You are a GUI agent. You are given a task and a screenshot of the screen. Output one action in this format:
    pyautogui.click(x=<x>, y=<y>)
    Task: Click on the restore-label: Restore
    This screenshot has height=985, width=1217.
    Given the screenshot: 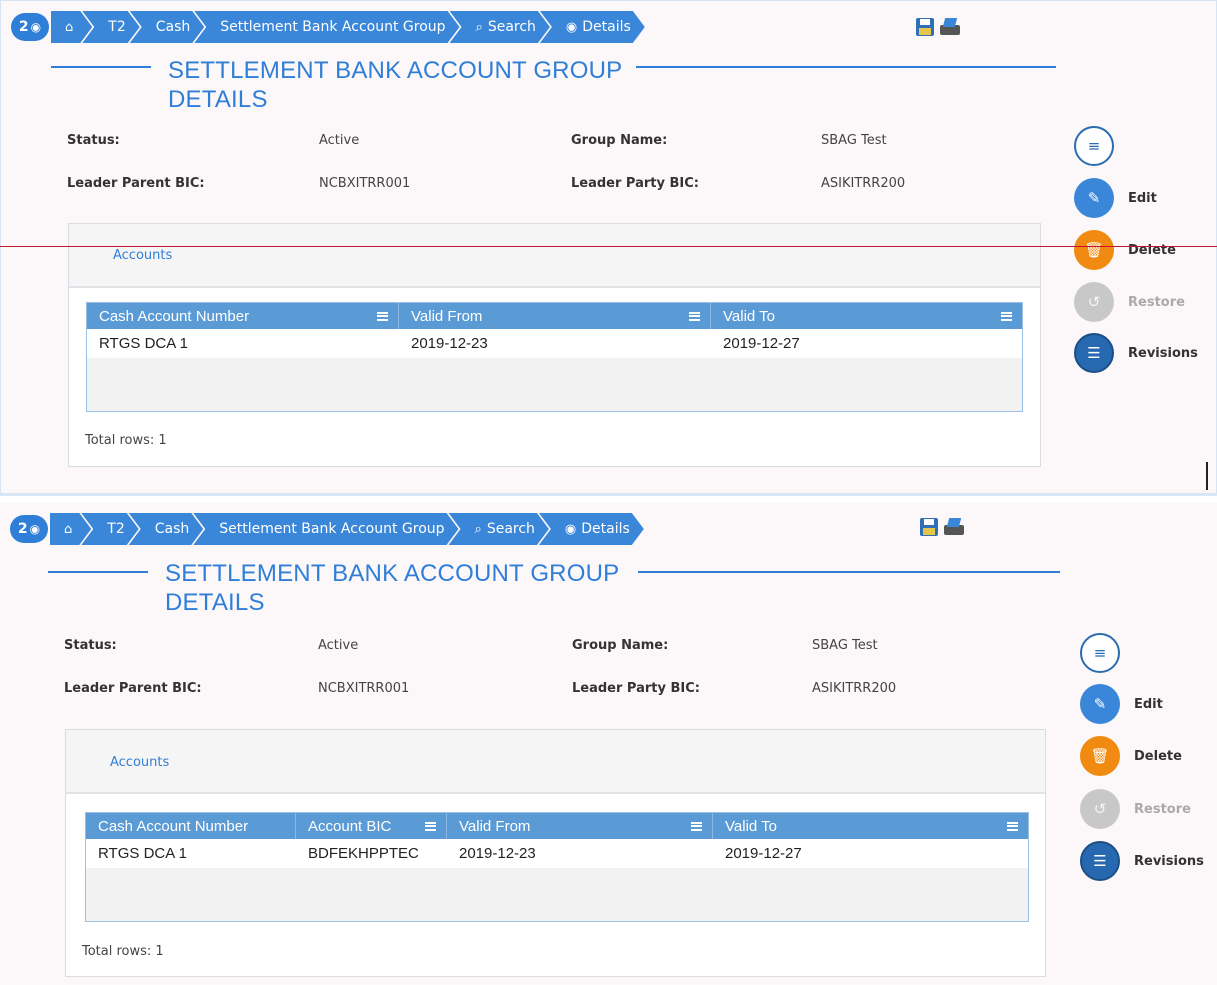 What is the action you would take?
    pyautogui.click(x=1156, y=302)
    